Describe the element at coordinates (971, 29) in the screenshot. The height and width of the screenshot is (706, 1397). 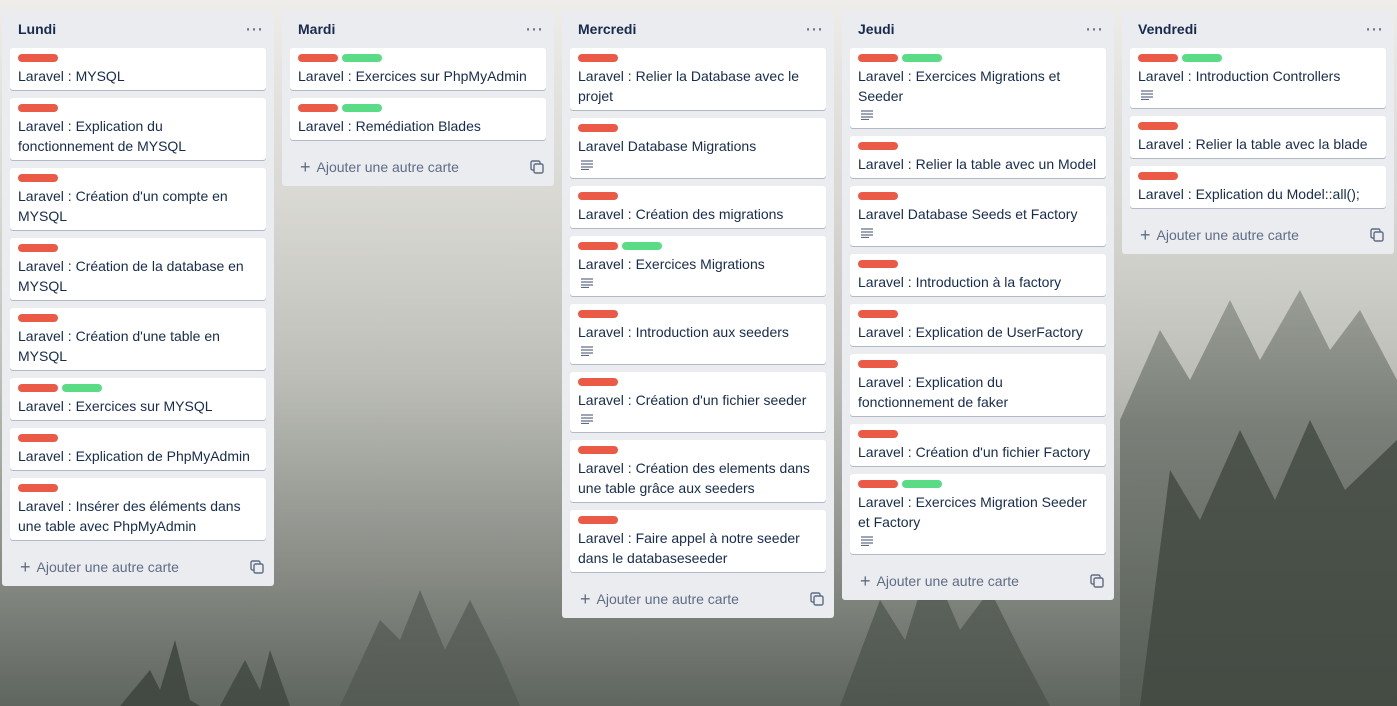
I see `list-title: Jeudi` at that location.